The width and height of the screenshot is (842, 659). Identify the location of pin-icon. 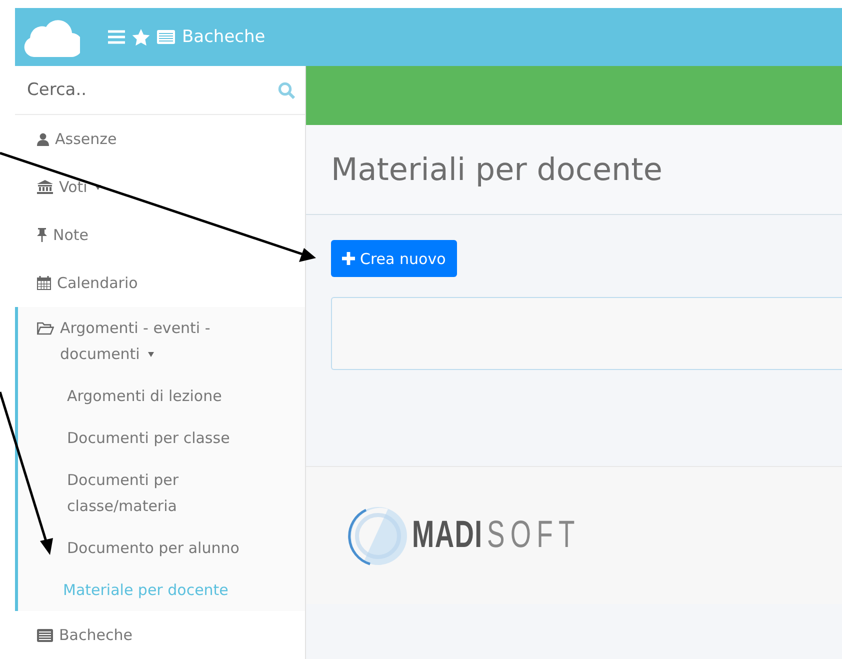
(42, 235).